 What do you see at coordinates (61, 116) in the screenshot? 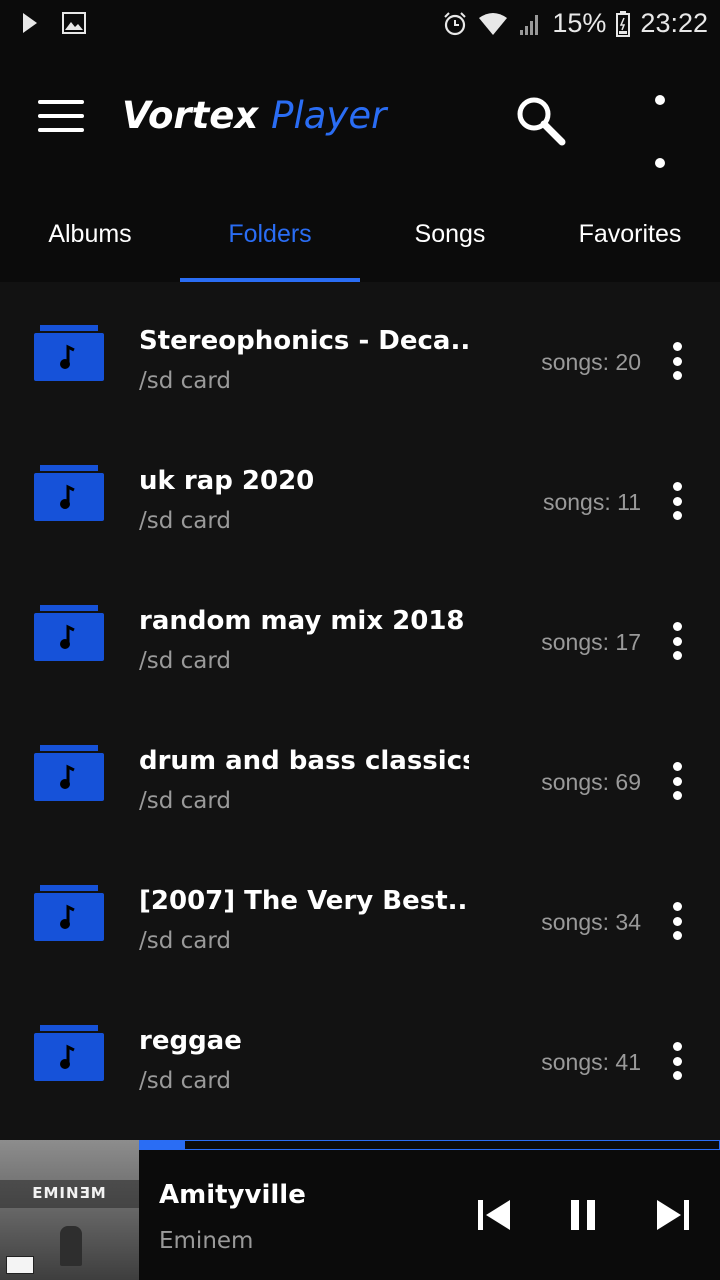
I see `menu-icon` at bounding box center [61, 116].